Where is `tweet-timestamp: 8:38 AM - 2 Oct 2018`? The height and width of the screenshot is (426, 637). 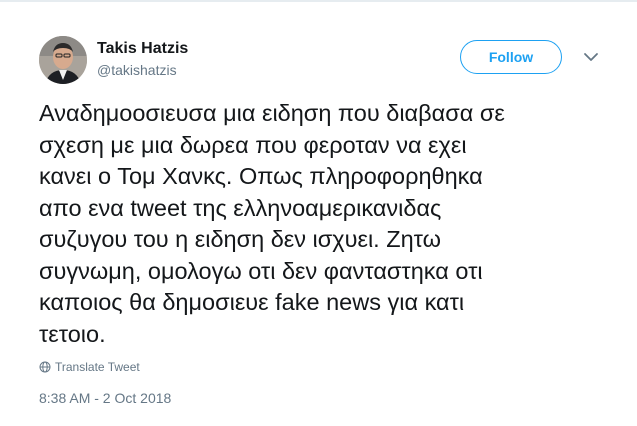 tweet-timestamp: 8:38 AM - 2 Oct 2018 is located at coordinates (105, 398).